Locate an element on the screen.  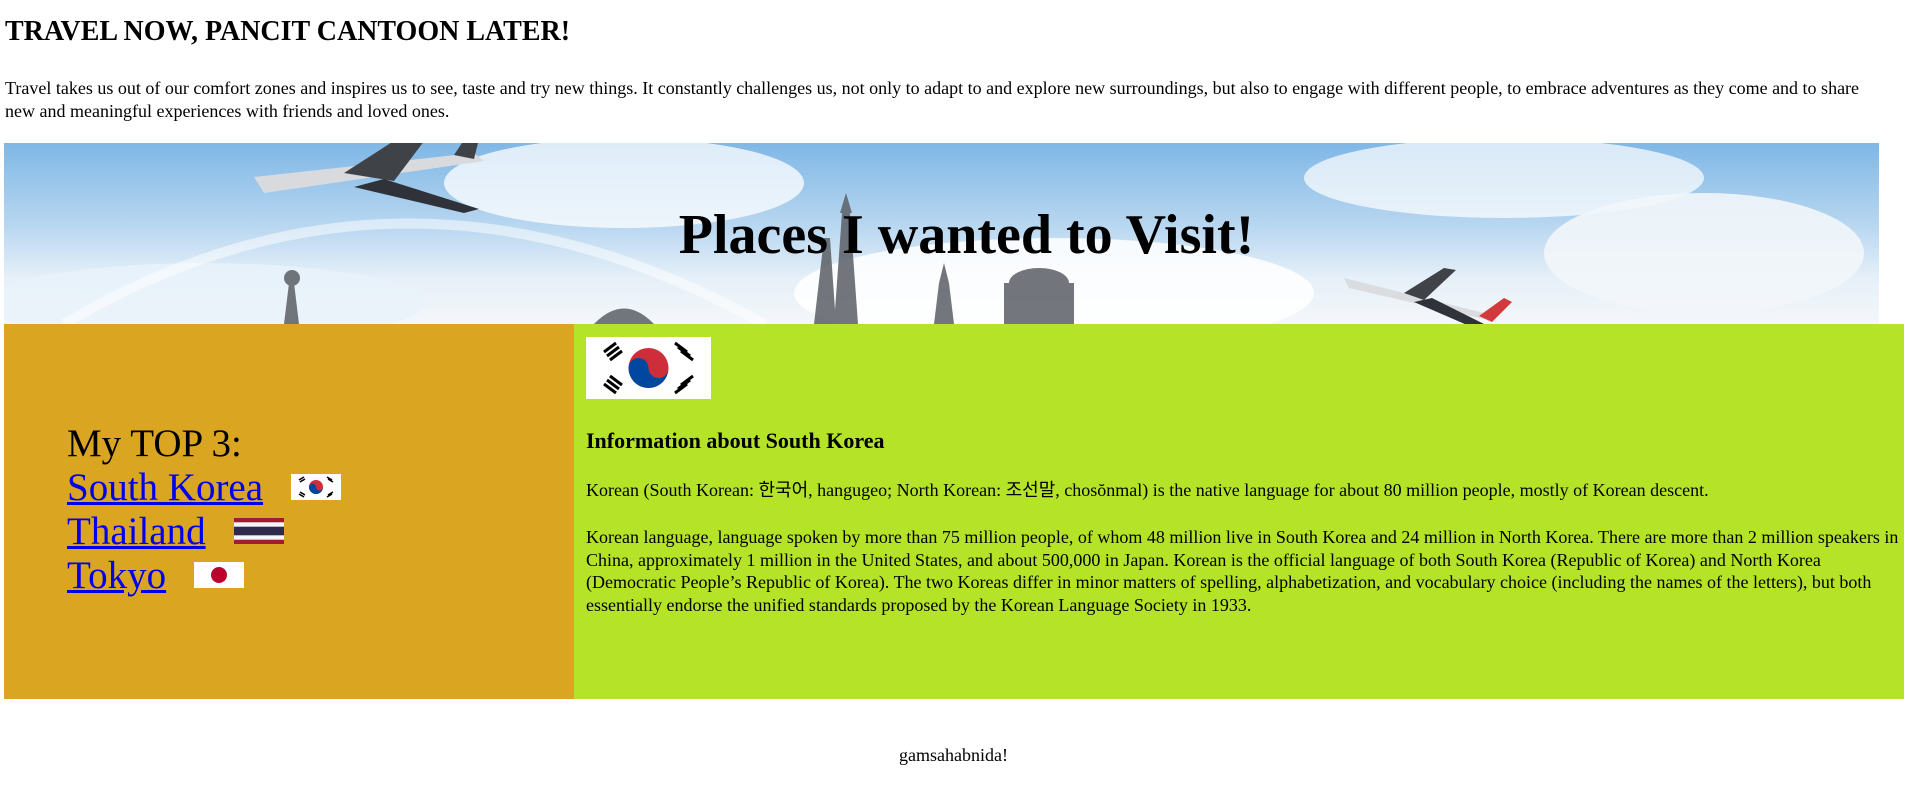
thailand-flag-icon is located at coordinates (258, 532).